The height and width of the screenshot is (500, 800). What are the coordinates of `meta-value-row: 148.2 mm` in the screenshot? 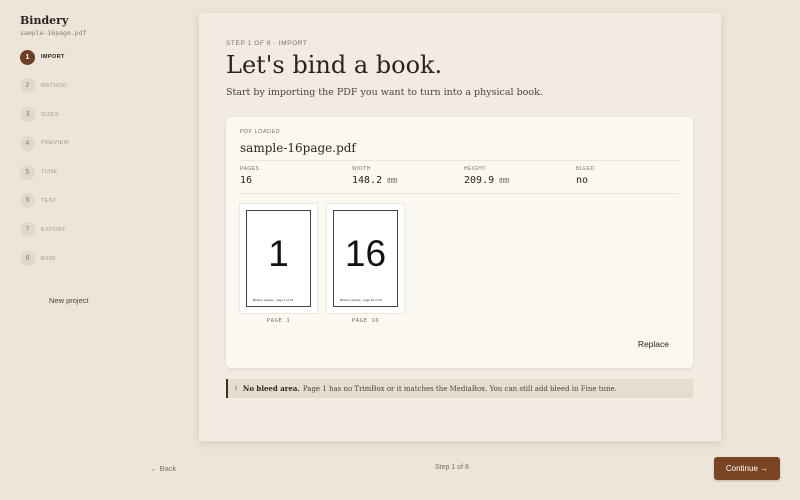 It's located at (374, 180).